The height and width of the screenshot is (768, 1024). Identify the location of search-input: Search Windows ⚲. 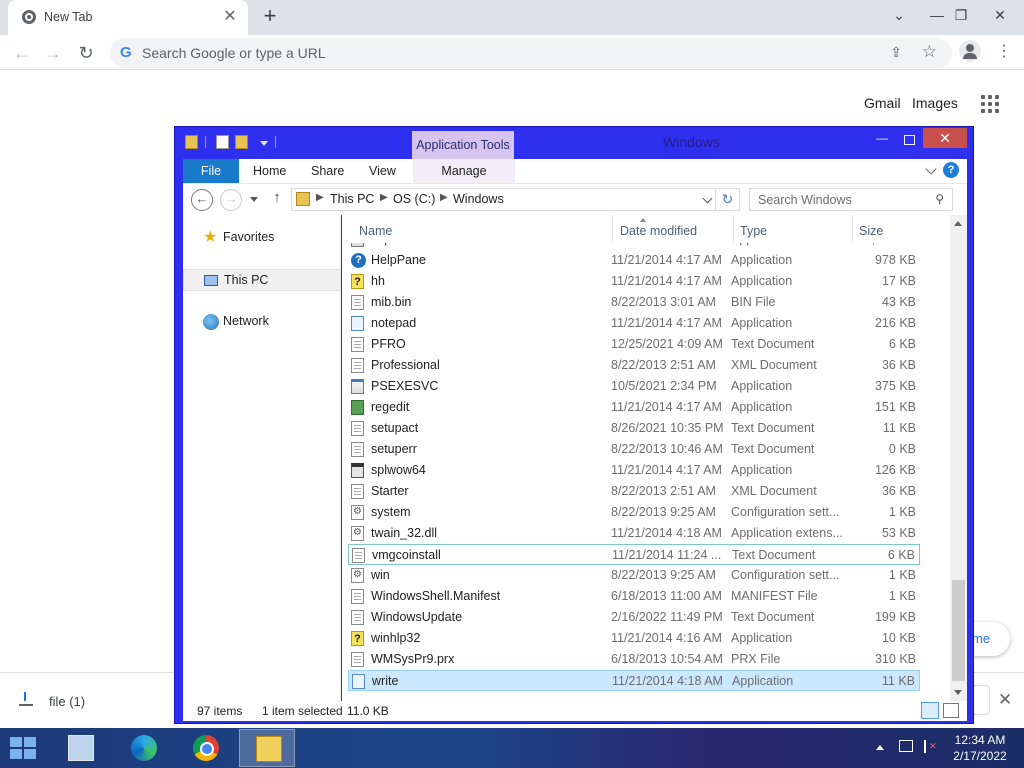
(851, 199).